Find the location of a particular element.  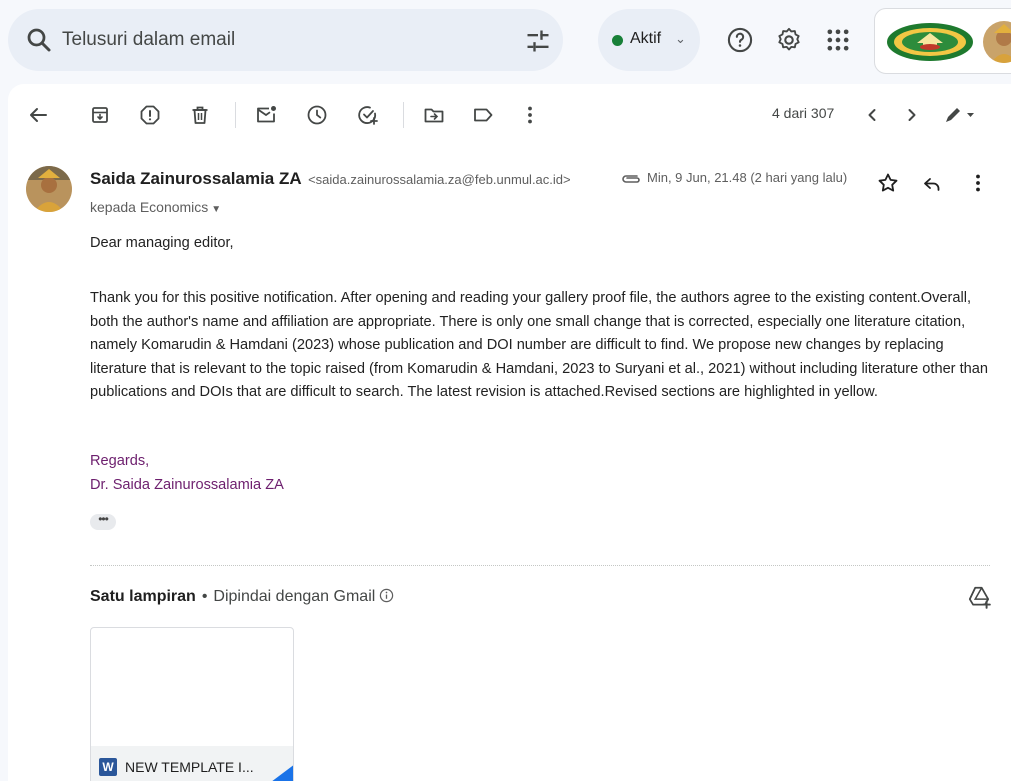

recipient-label: kepada Economics is located at coordinates (149, 207).